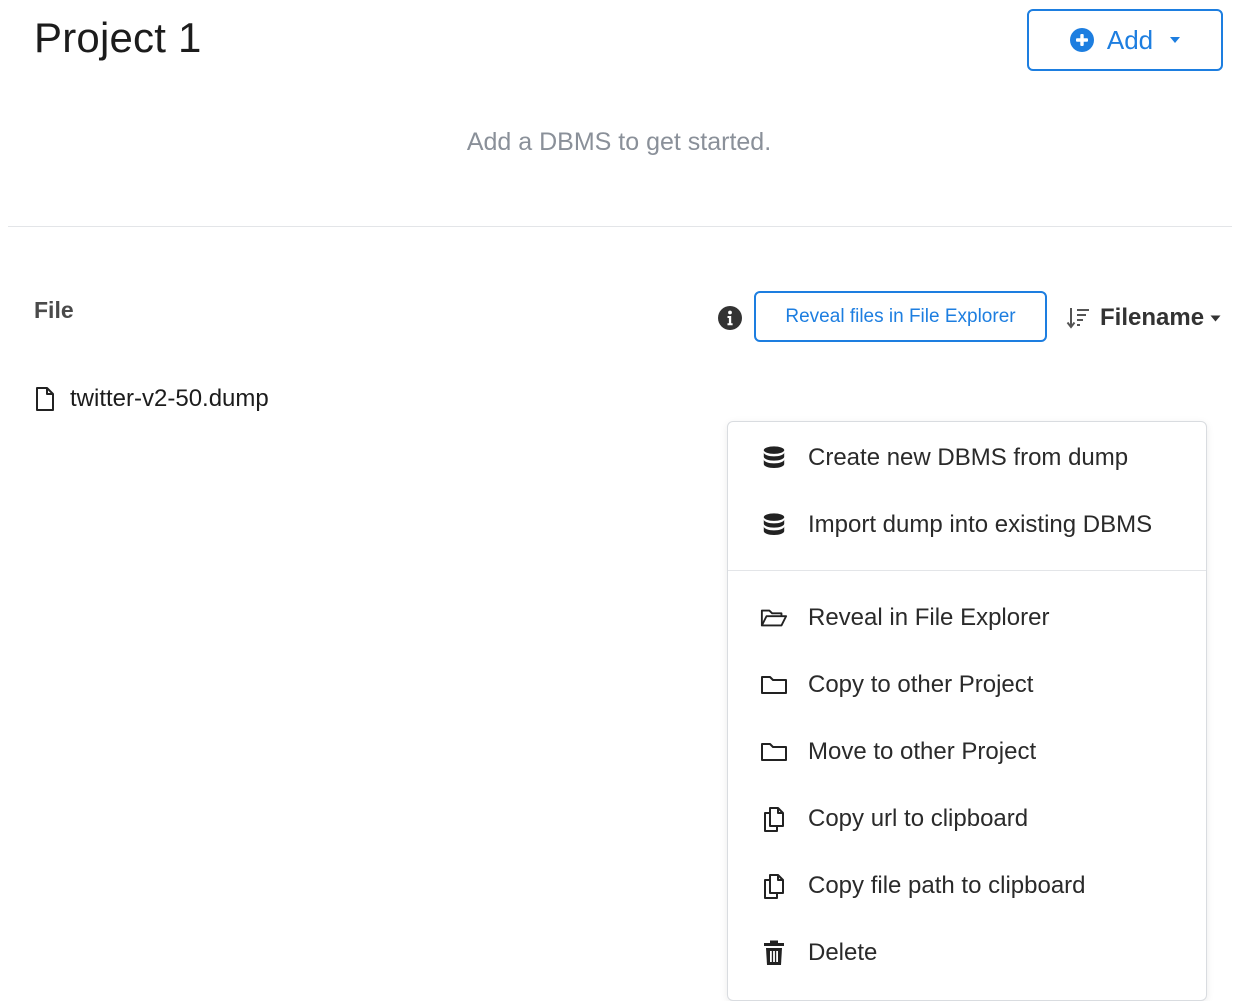 Image resolution: width=1238 pixels, height=1001 pixels. What do you see at coordinates (843, 952) in the screenshot?
I see `menu-item-label: Delete` at bounding box center [843, 952].